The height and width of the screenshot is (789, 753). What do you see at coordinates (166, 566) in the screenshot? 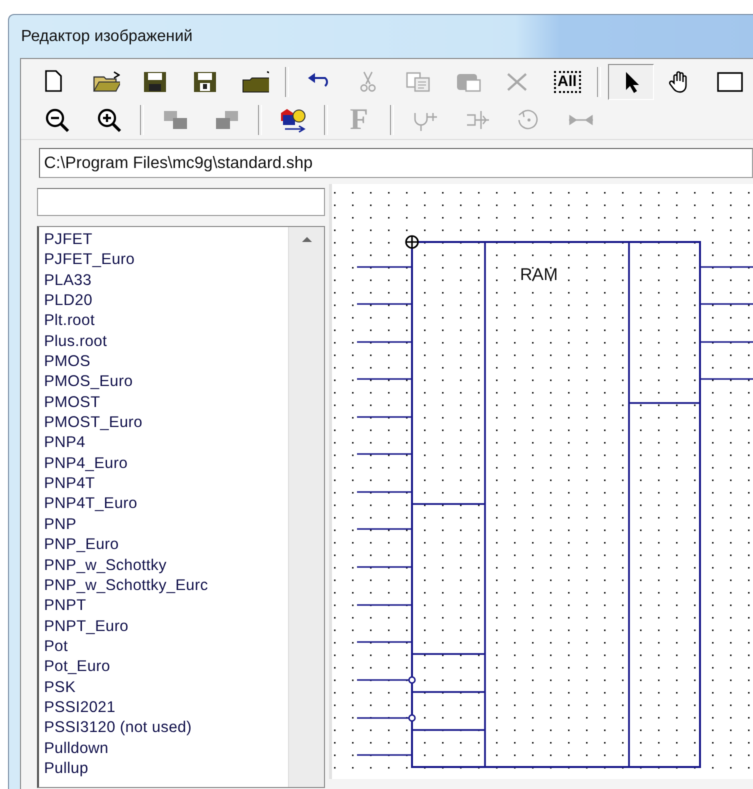
I see `list-item: PNP_w_Schottky` at bounding box center [166, 566].